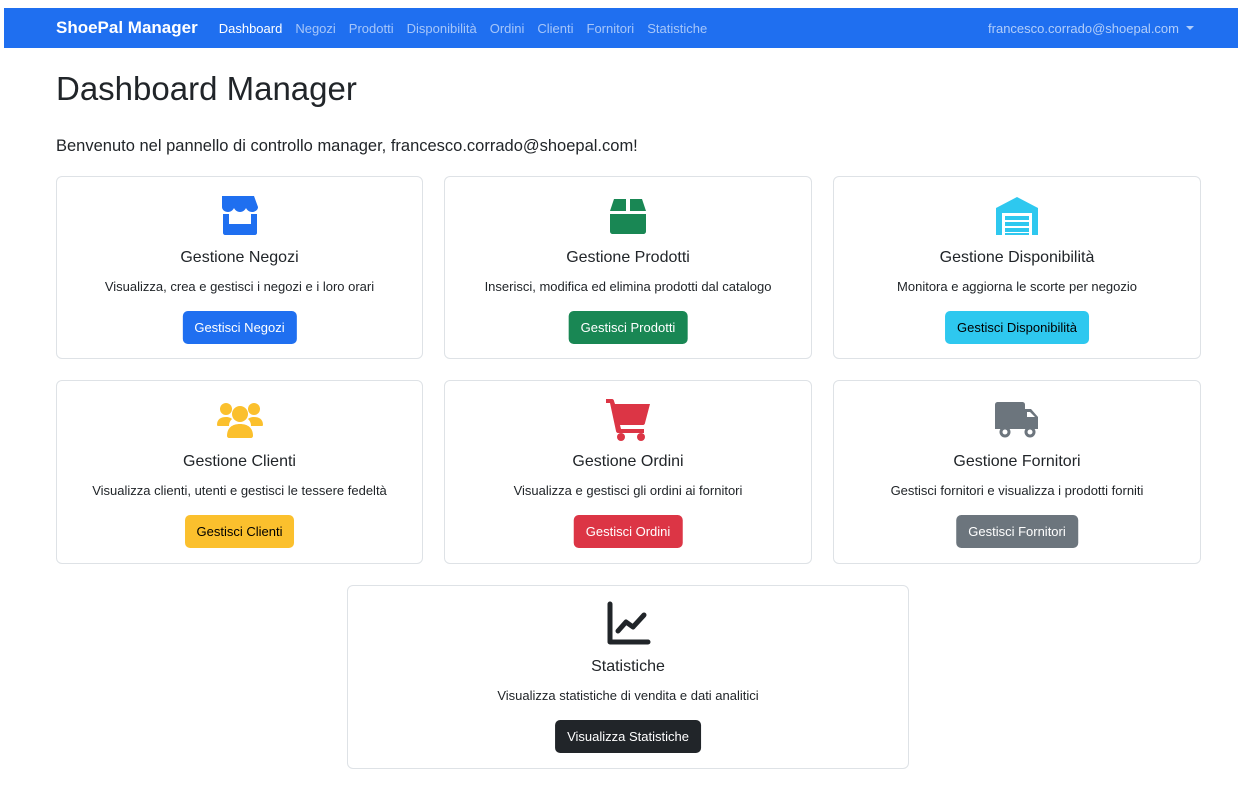 This screenshot has height=796, width=1242. What do you see at coordinates (240, 215) in the screenshot?
I see `store-icon` at bounding box center [240, 215].